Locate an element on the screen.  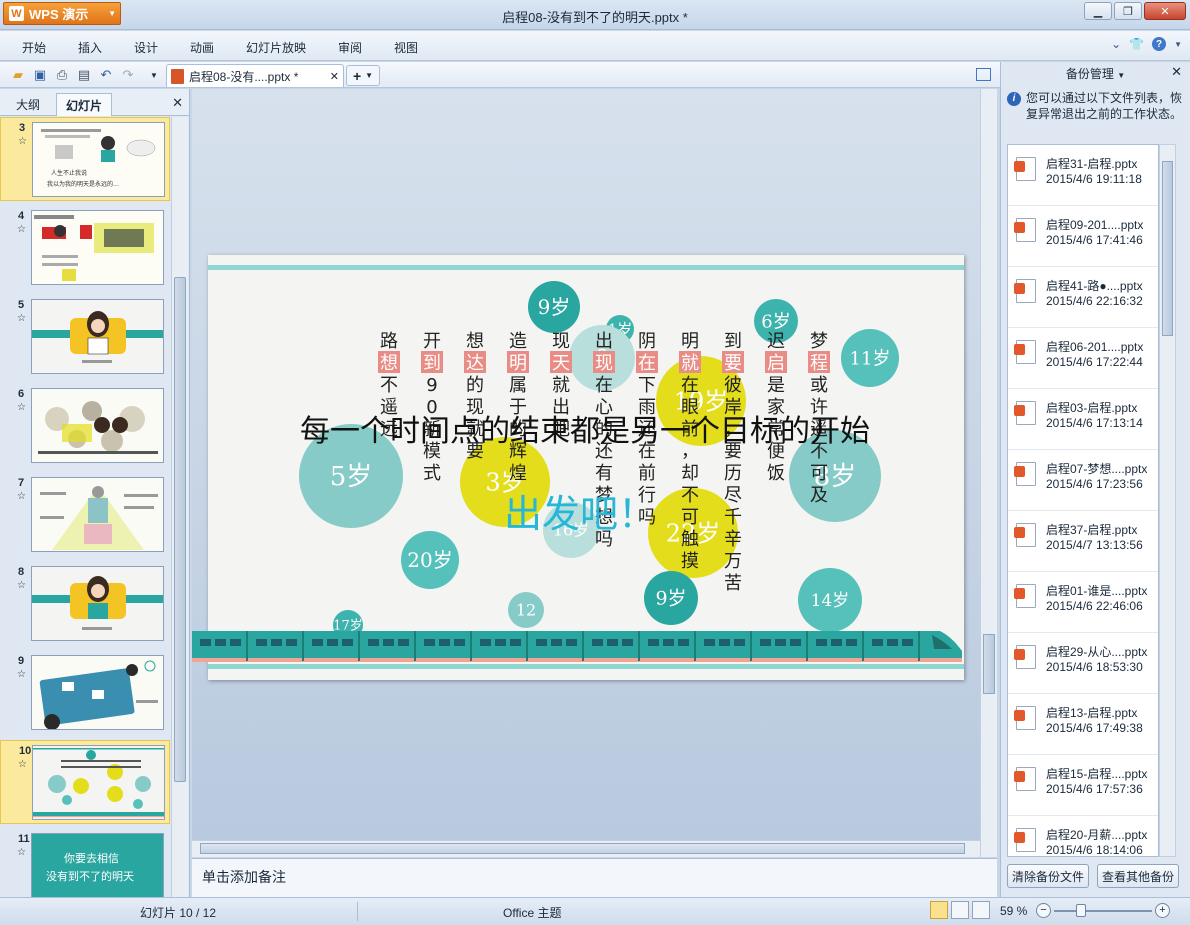
menu-right-tools: ⌄ 👕 ? ▼ is located at coordinates (1146, 44).